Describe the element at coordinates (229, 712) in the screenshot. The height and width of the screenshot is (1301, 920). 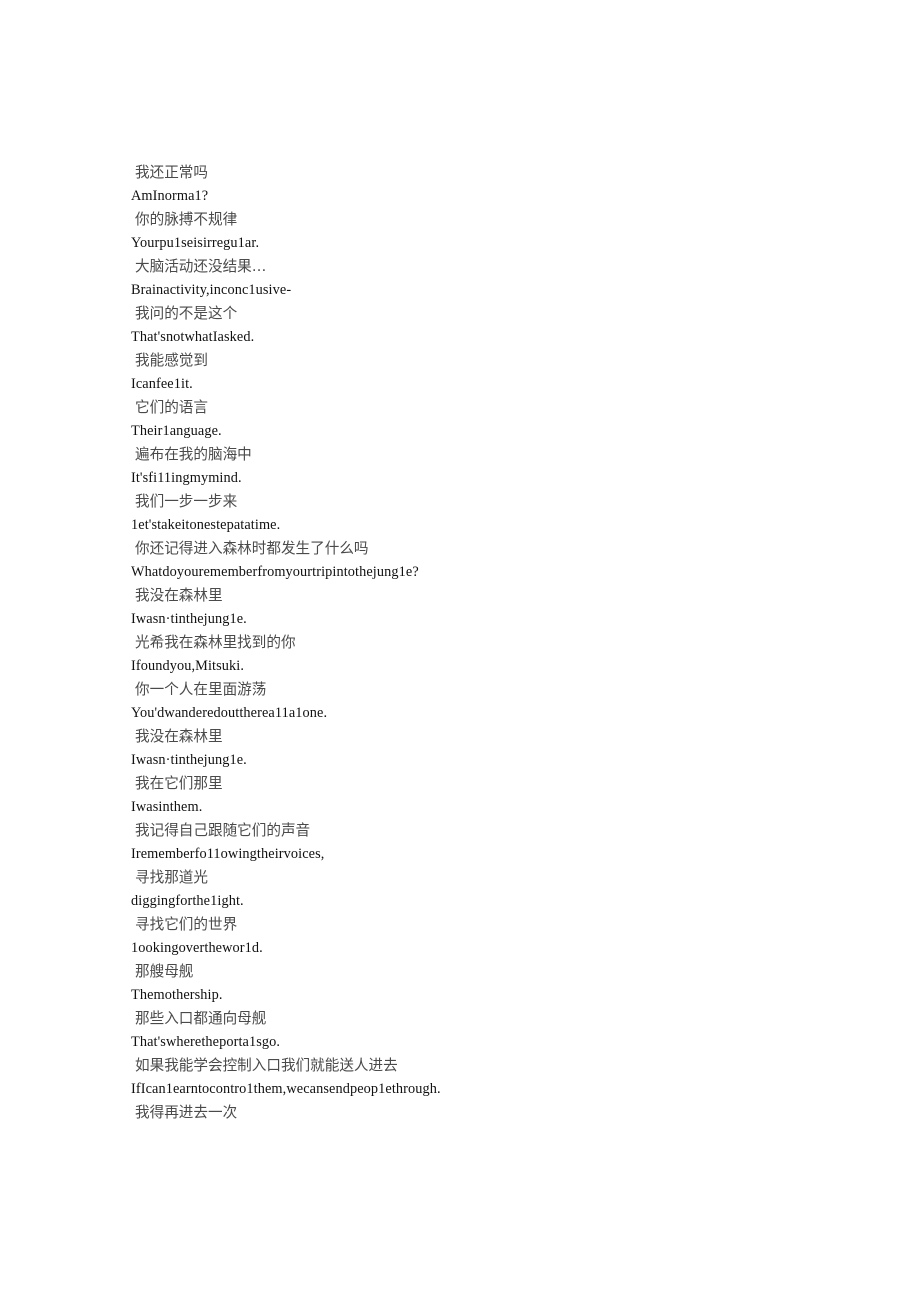
I see `subtitle-line-translation-en: You'dwanderedouttherea11a1one.` at that location.